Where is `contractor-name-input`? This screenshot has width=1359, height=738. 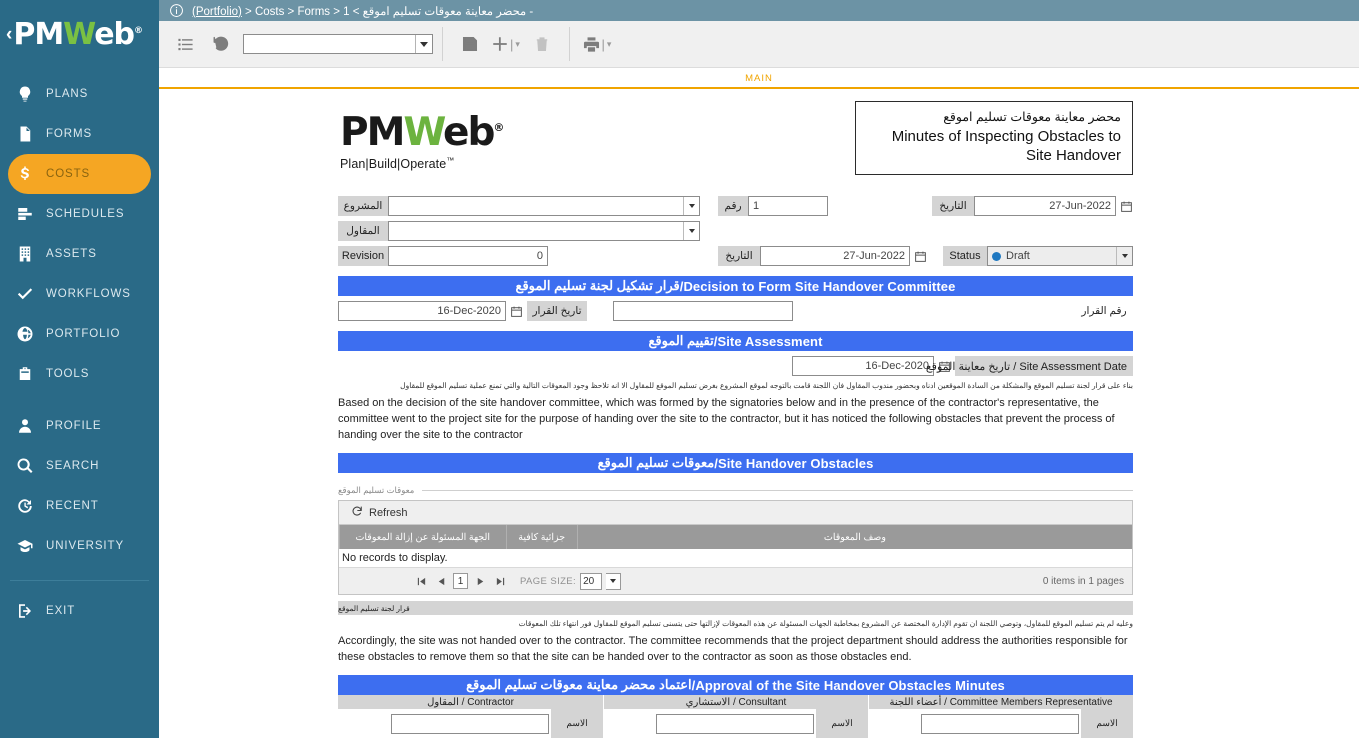 contractor-name-input is located at coordinates (470, 723).